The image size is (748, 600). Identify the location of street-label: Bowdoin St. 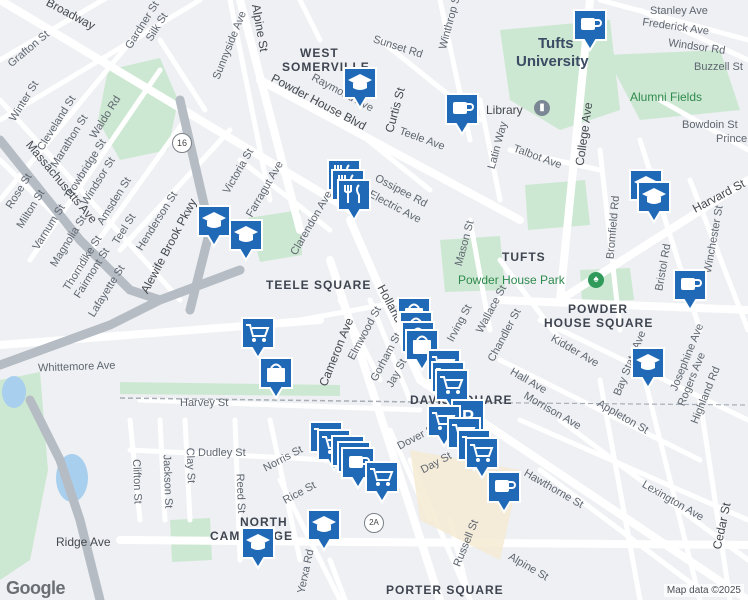
(710, 125).